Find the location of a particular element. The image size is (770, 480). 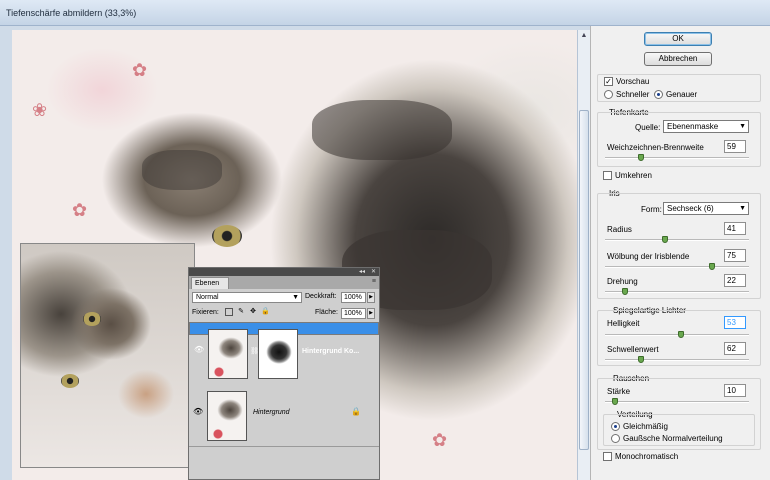

close-icon: ✕ is located at coordinates (373, 271).